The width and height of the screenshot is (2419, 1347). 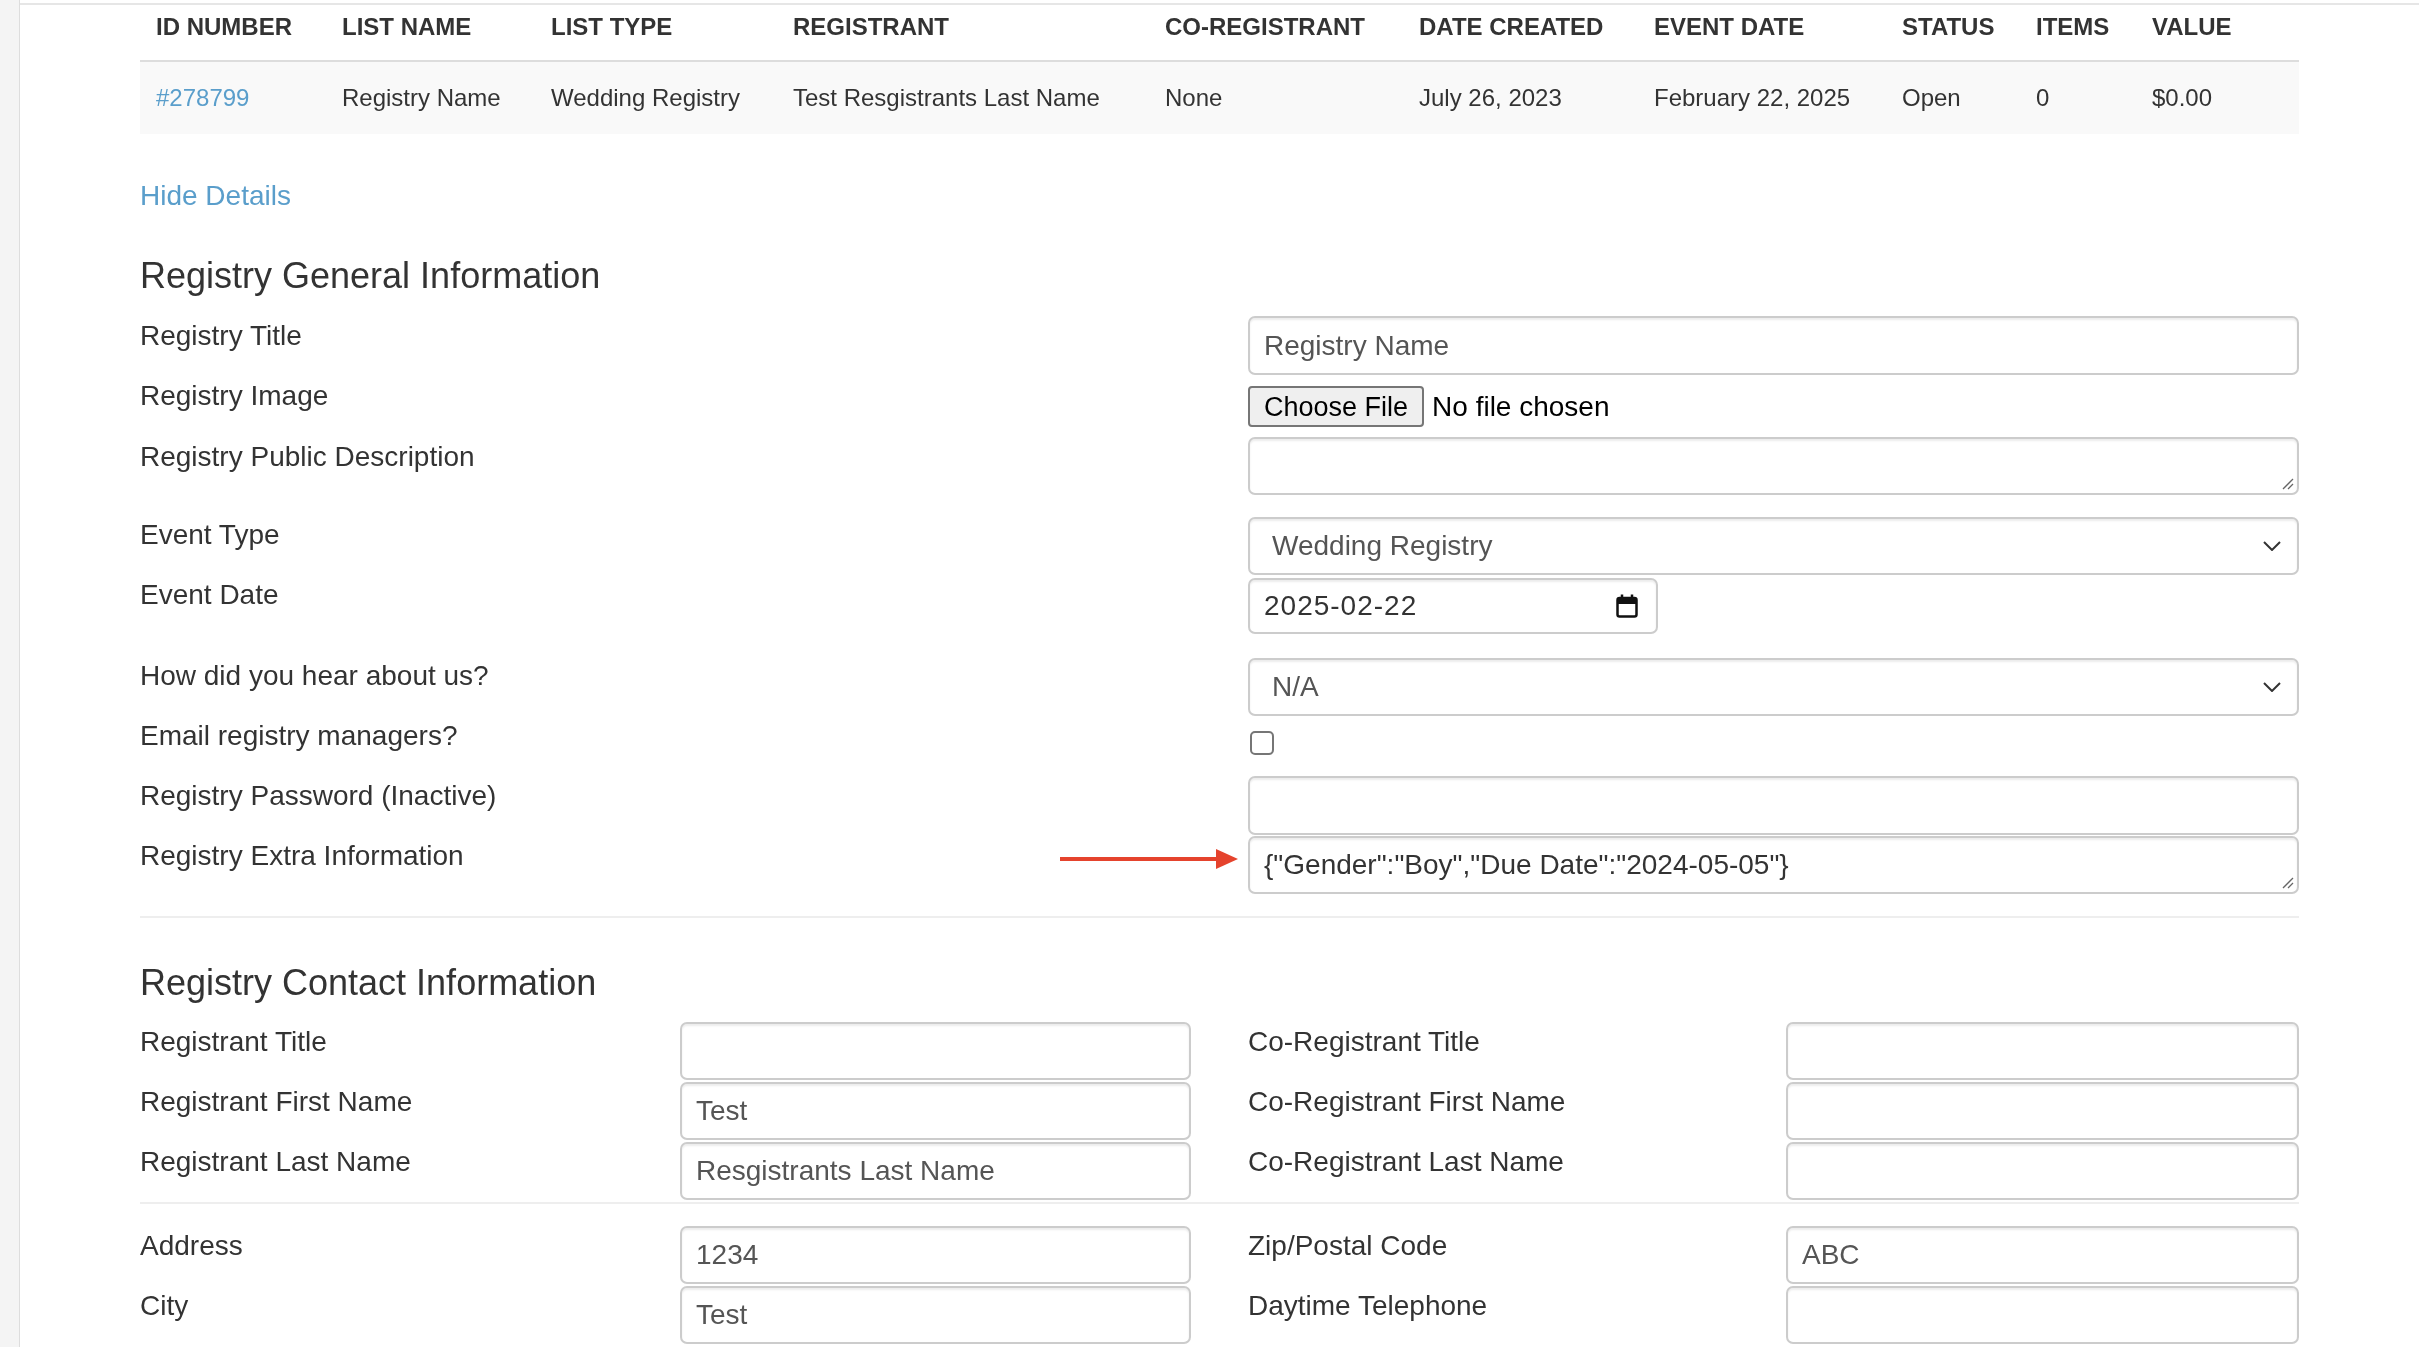 I want to click on section-heading: Registry General Information, so click(x=370, y=276).